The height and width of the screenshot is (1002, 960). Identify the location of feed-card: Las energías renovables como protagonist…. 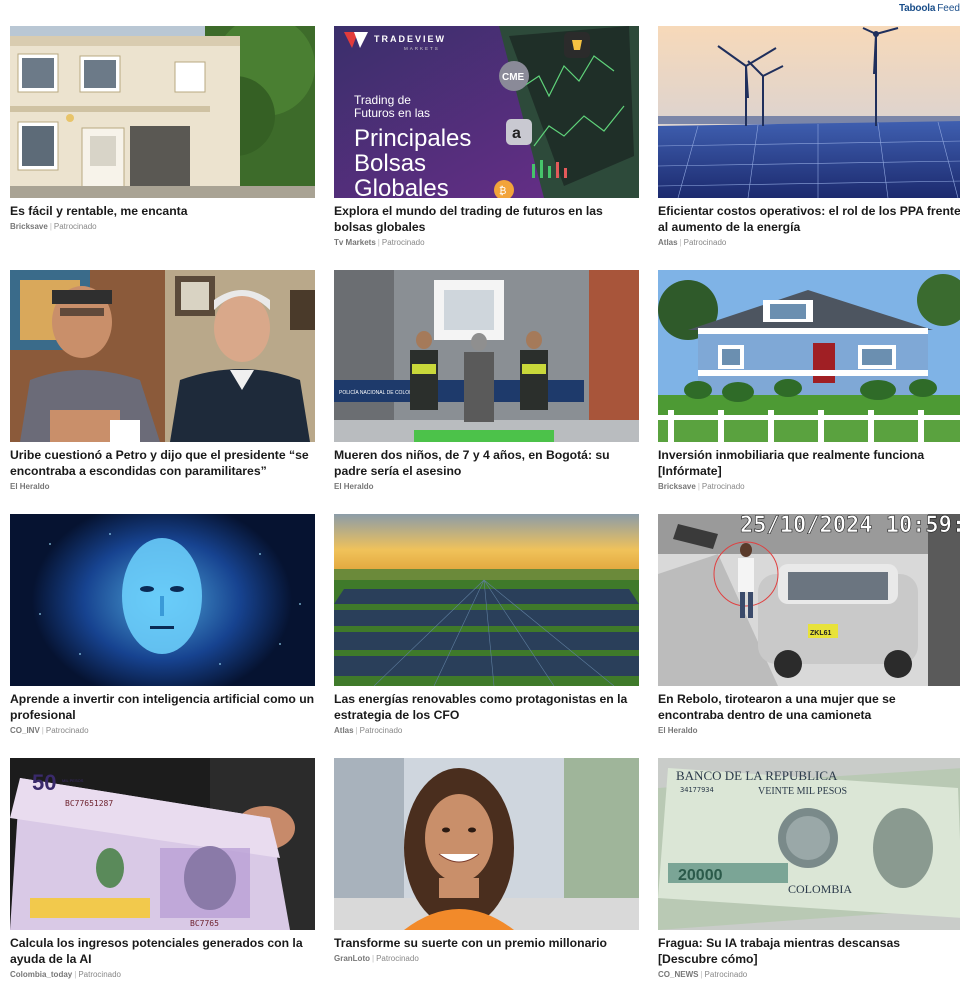
(486, 636).